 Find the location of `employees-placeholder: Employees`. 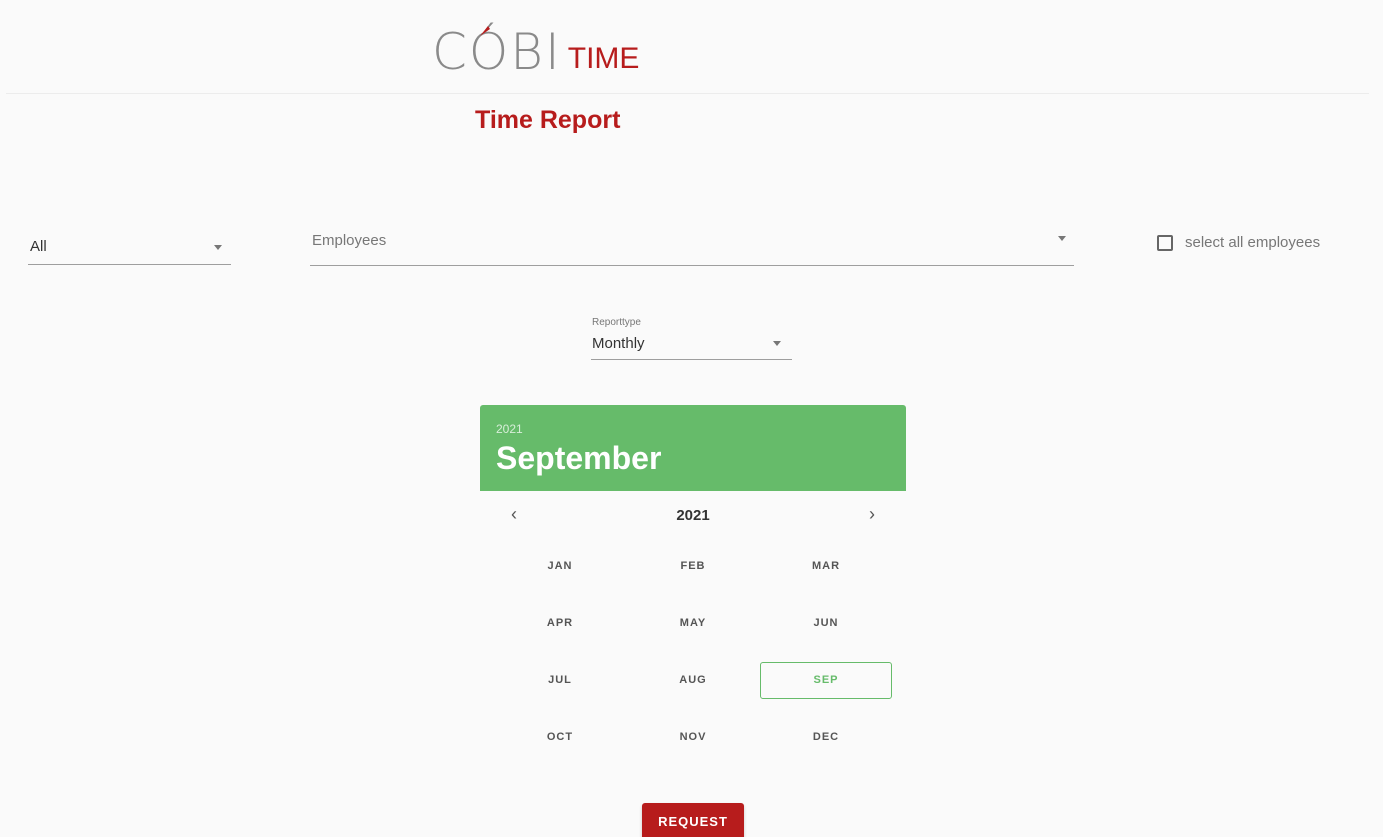

employees-placeholder: Employees is located at coordinates (349, 240).